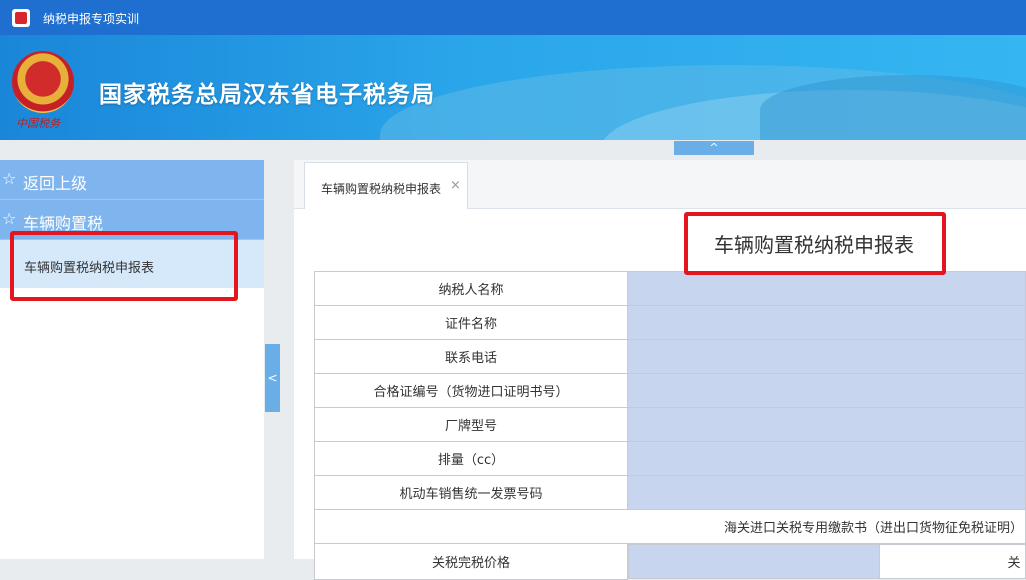  Describe the element at coordinates (471, 322) in the screenshot. I see `field-label: 证件名称` at that location.